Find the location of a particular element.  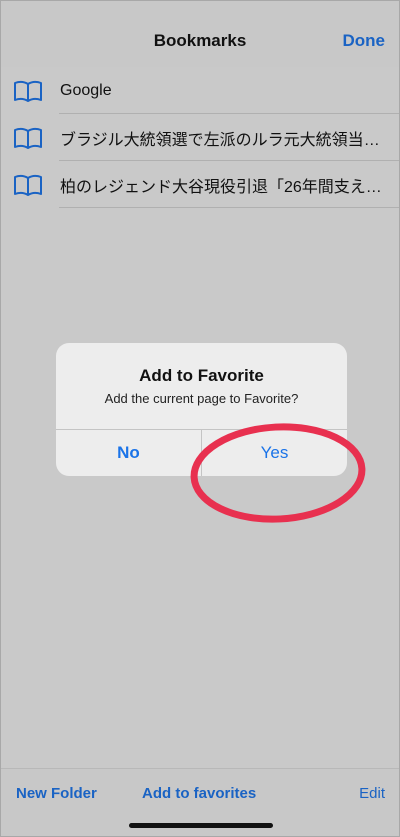

home-indicator is located at coordinates (201, 825).